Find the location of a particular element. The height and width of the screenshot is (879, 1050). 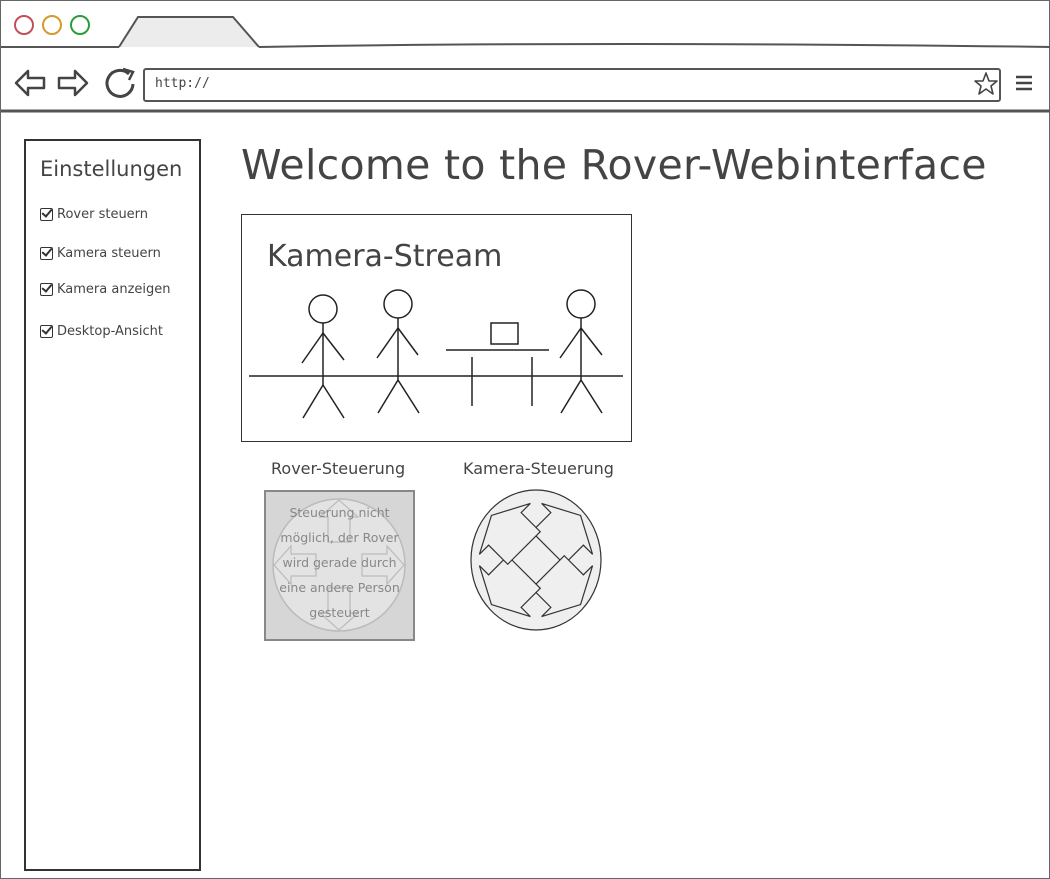

checkbox-label: Kamera steuern is located at coordinates (109, 253).